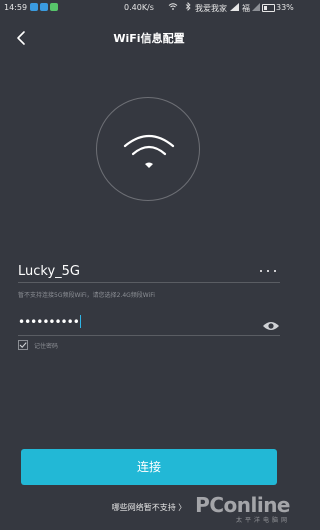 Image resolution: width=320 pixels, height=530 pixels. I want to click on status-time: 14:59, so click(16, 7).